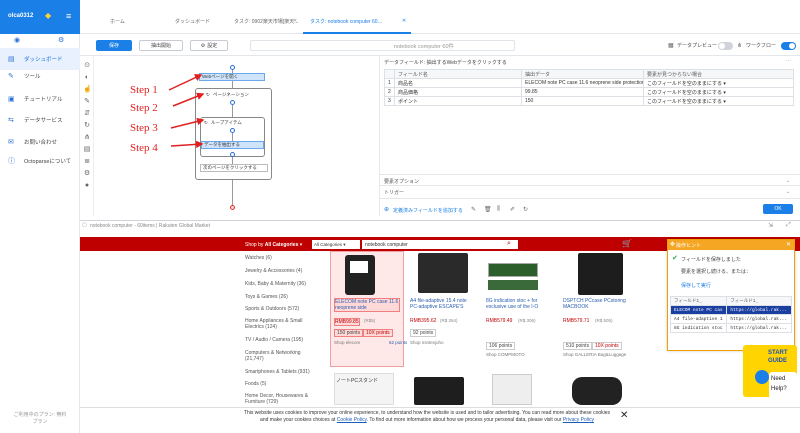 The height and width of the screenshot is (433, 800). Describe the element at coordinates (280, 284) in the screenshot. I see `category-item: Kids, Baby & Maternity (36)` at that location.